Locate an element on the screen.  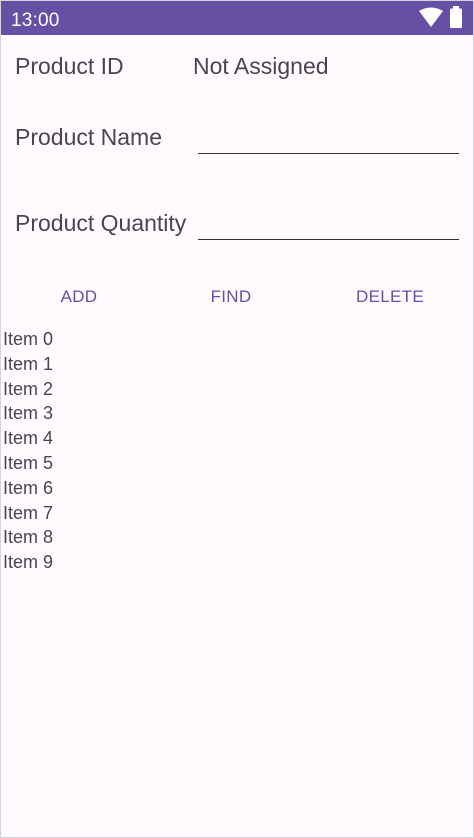
find-button: FIND is located at coordinates (231, 297).